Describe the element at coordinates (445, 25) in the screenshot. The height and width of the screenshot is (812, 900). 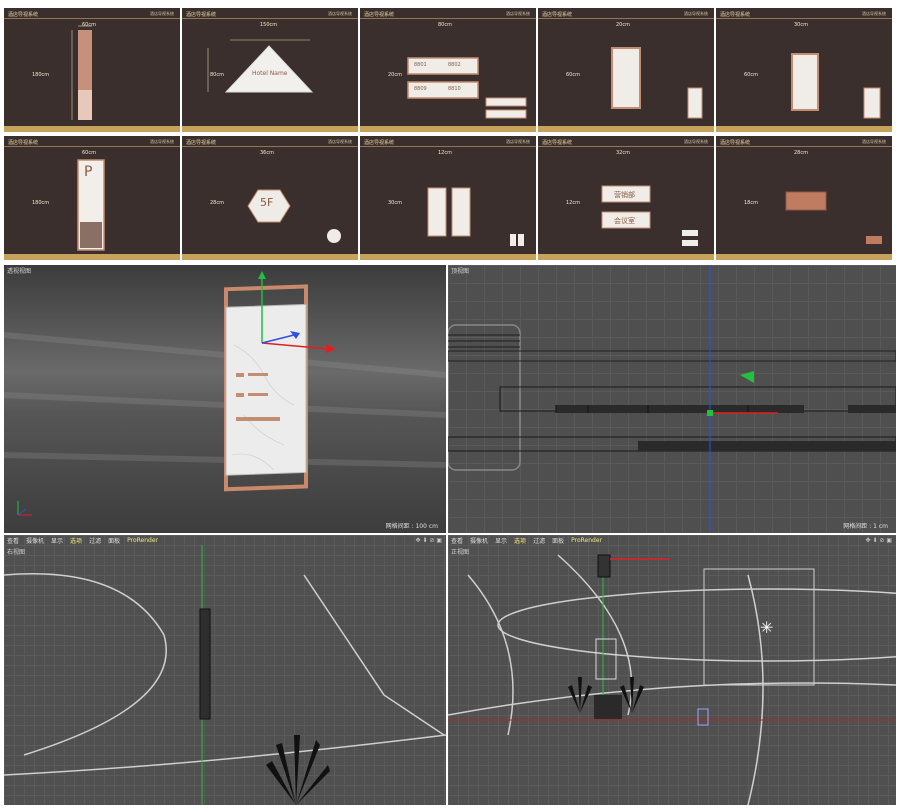
I see `dimension-width: 80cm` at that location.